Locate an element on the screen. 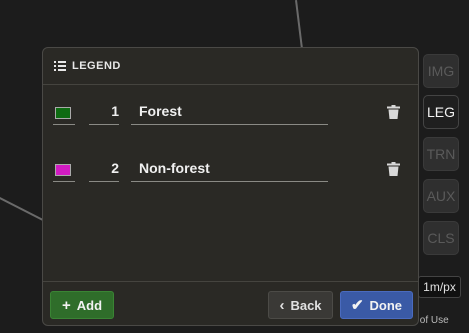  legend-row: 2 Non-forest is located at coordinates (230, 171).